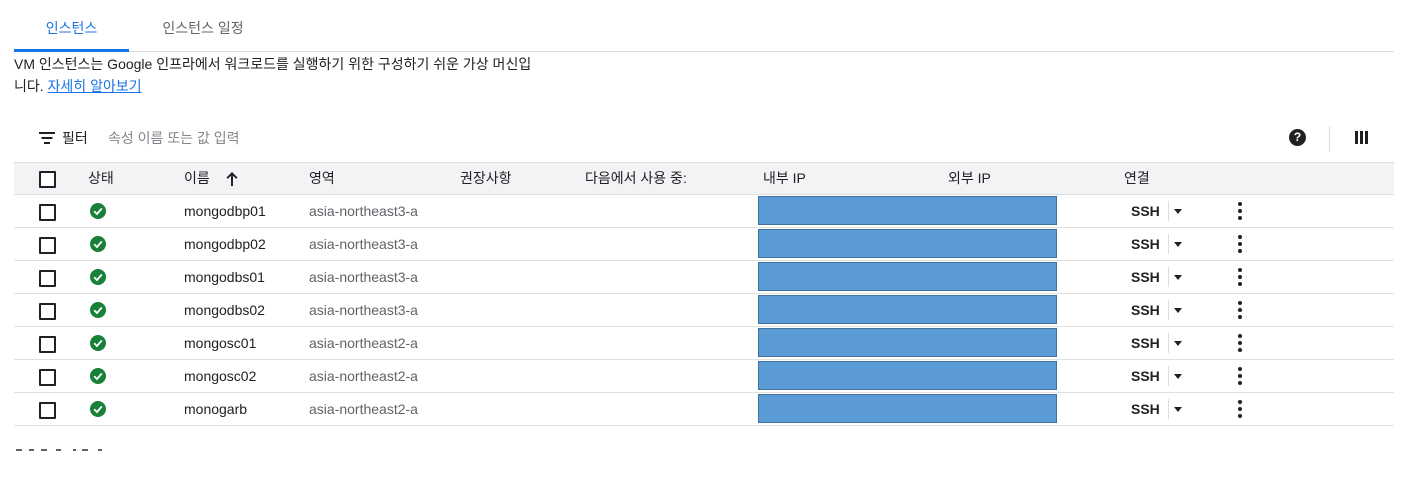 The image size is (1412, 495). I want to click on table-row: mongosc01 asia-northeast2-a SSH, so click(704, 343).